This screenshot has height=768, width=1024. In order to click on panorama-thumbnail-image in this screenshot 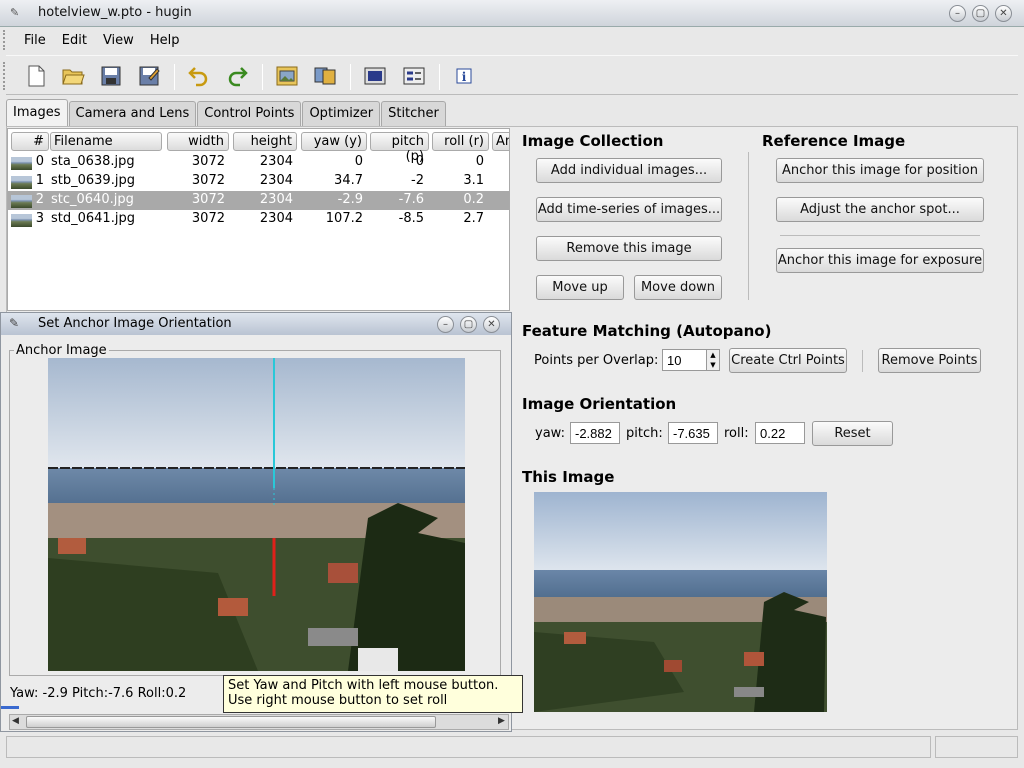, I will do `click(680, 602)`.